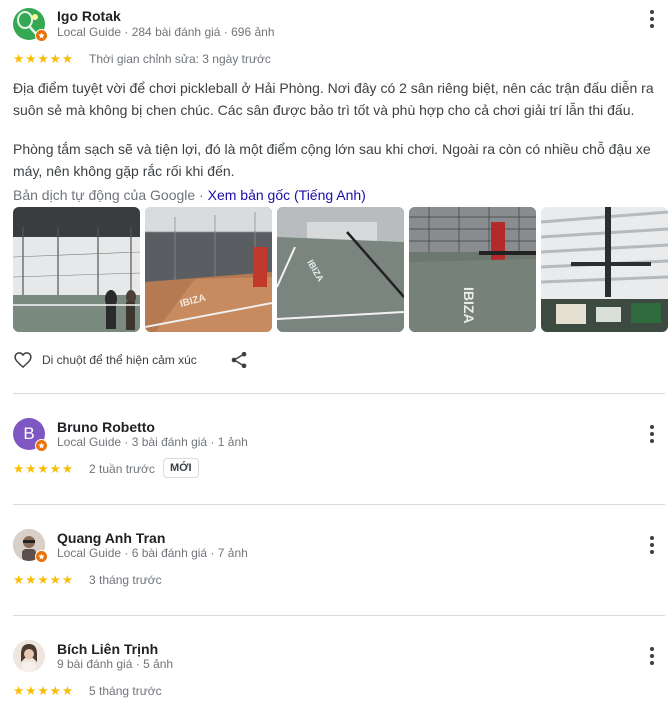 The height and width of the screenshot is (713, 670). Describe the element at coordinates (469, 305) in the screenshot. I see `court-logo-text: IBIZA` at that location.